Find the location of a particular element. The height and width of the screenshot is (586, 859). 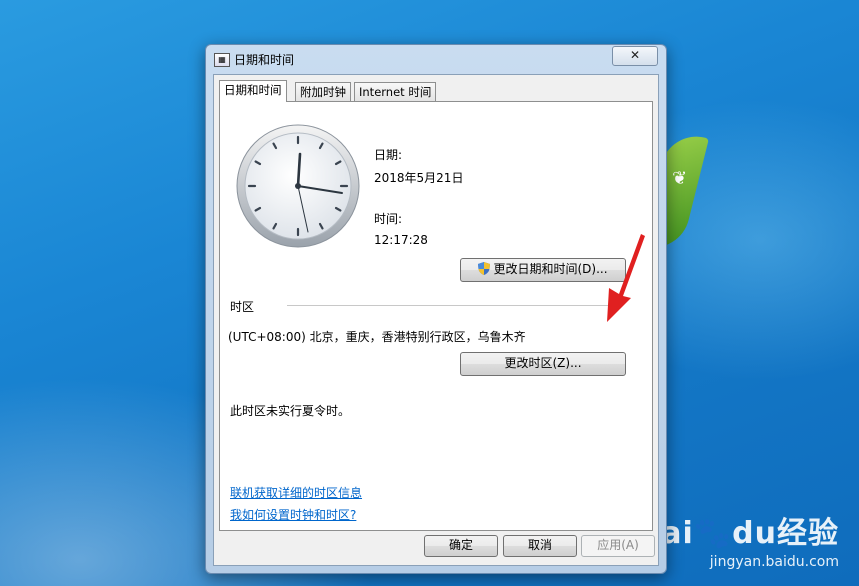

date-value: 2018年5月21日 is located at coordinates (419, 178).